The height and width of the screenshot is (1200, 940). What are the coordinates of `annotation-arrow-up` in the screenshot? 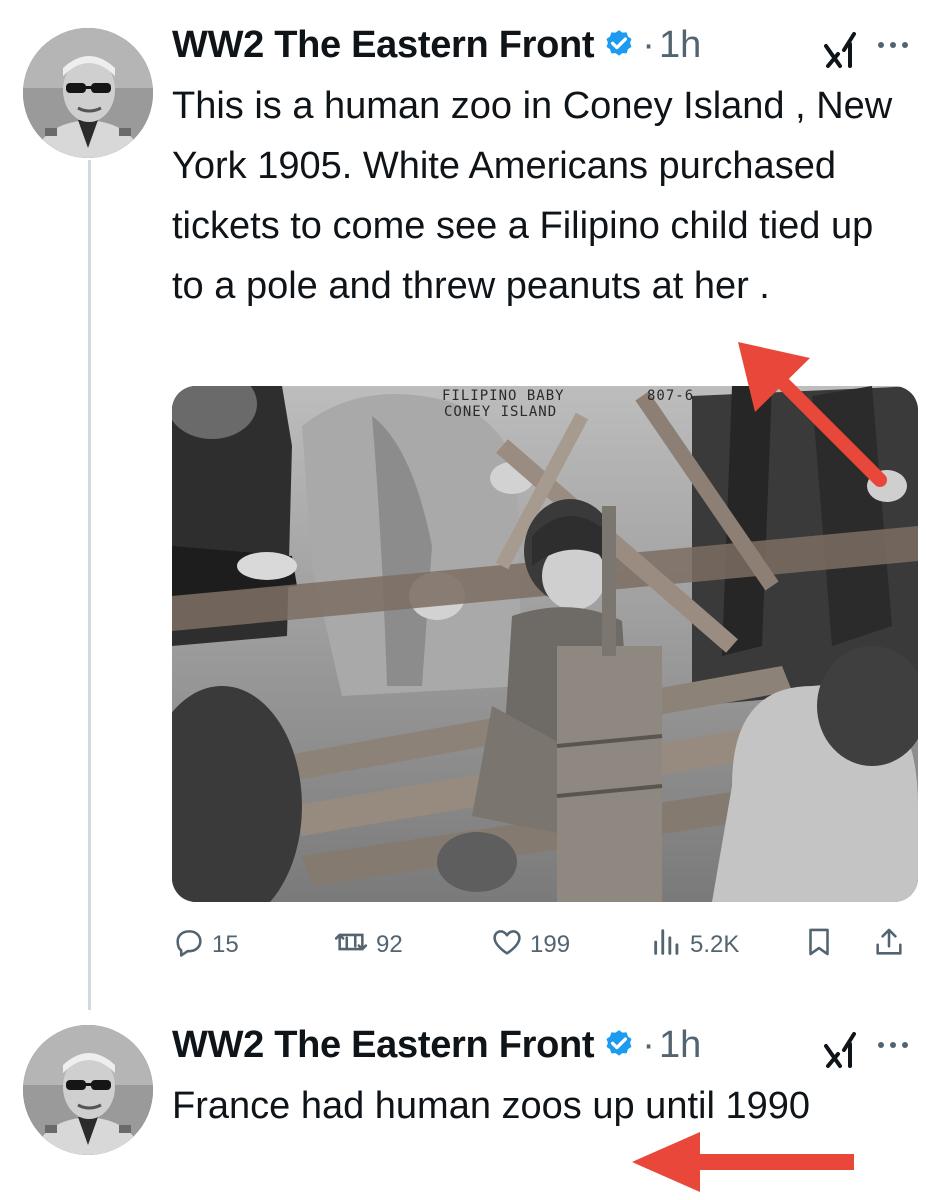 It's located at (812, 414).